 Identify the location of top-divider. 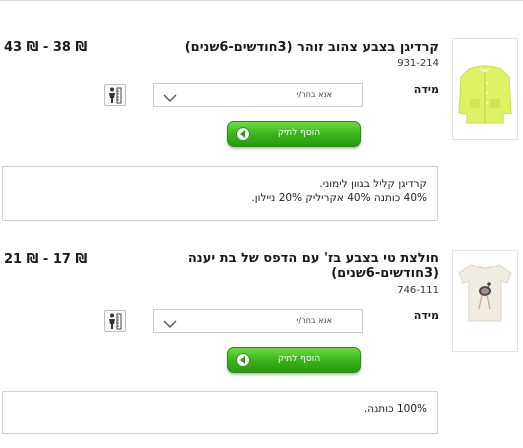
(261, 0).